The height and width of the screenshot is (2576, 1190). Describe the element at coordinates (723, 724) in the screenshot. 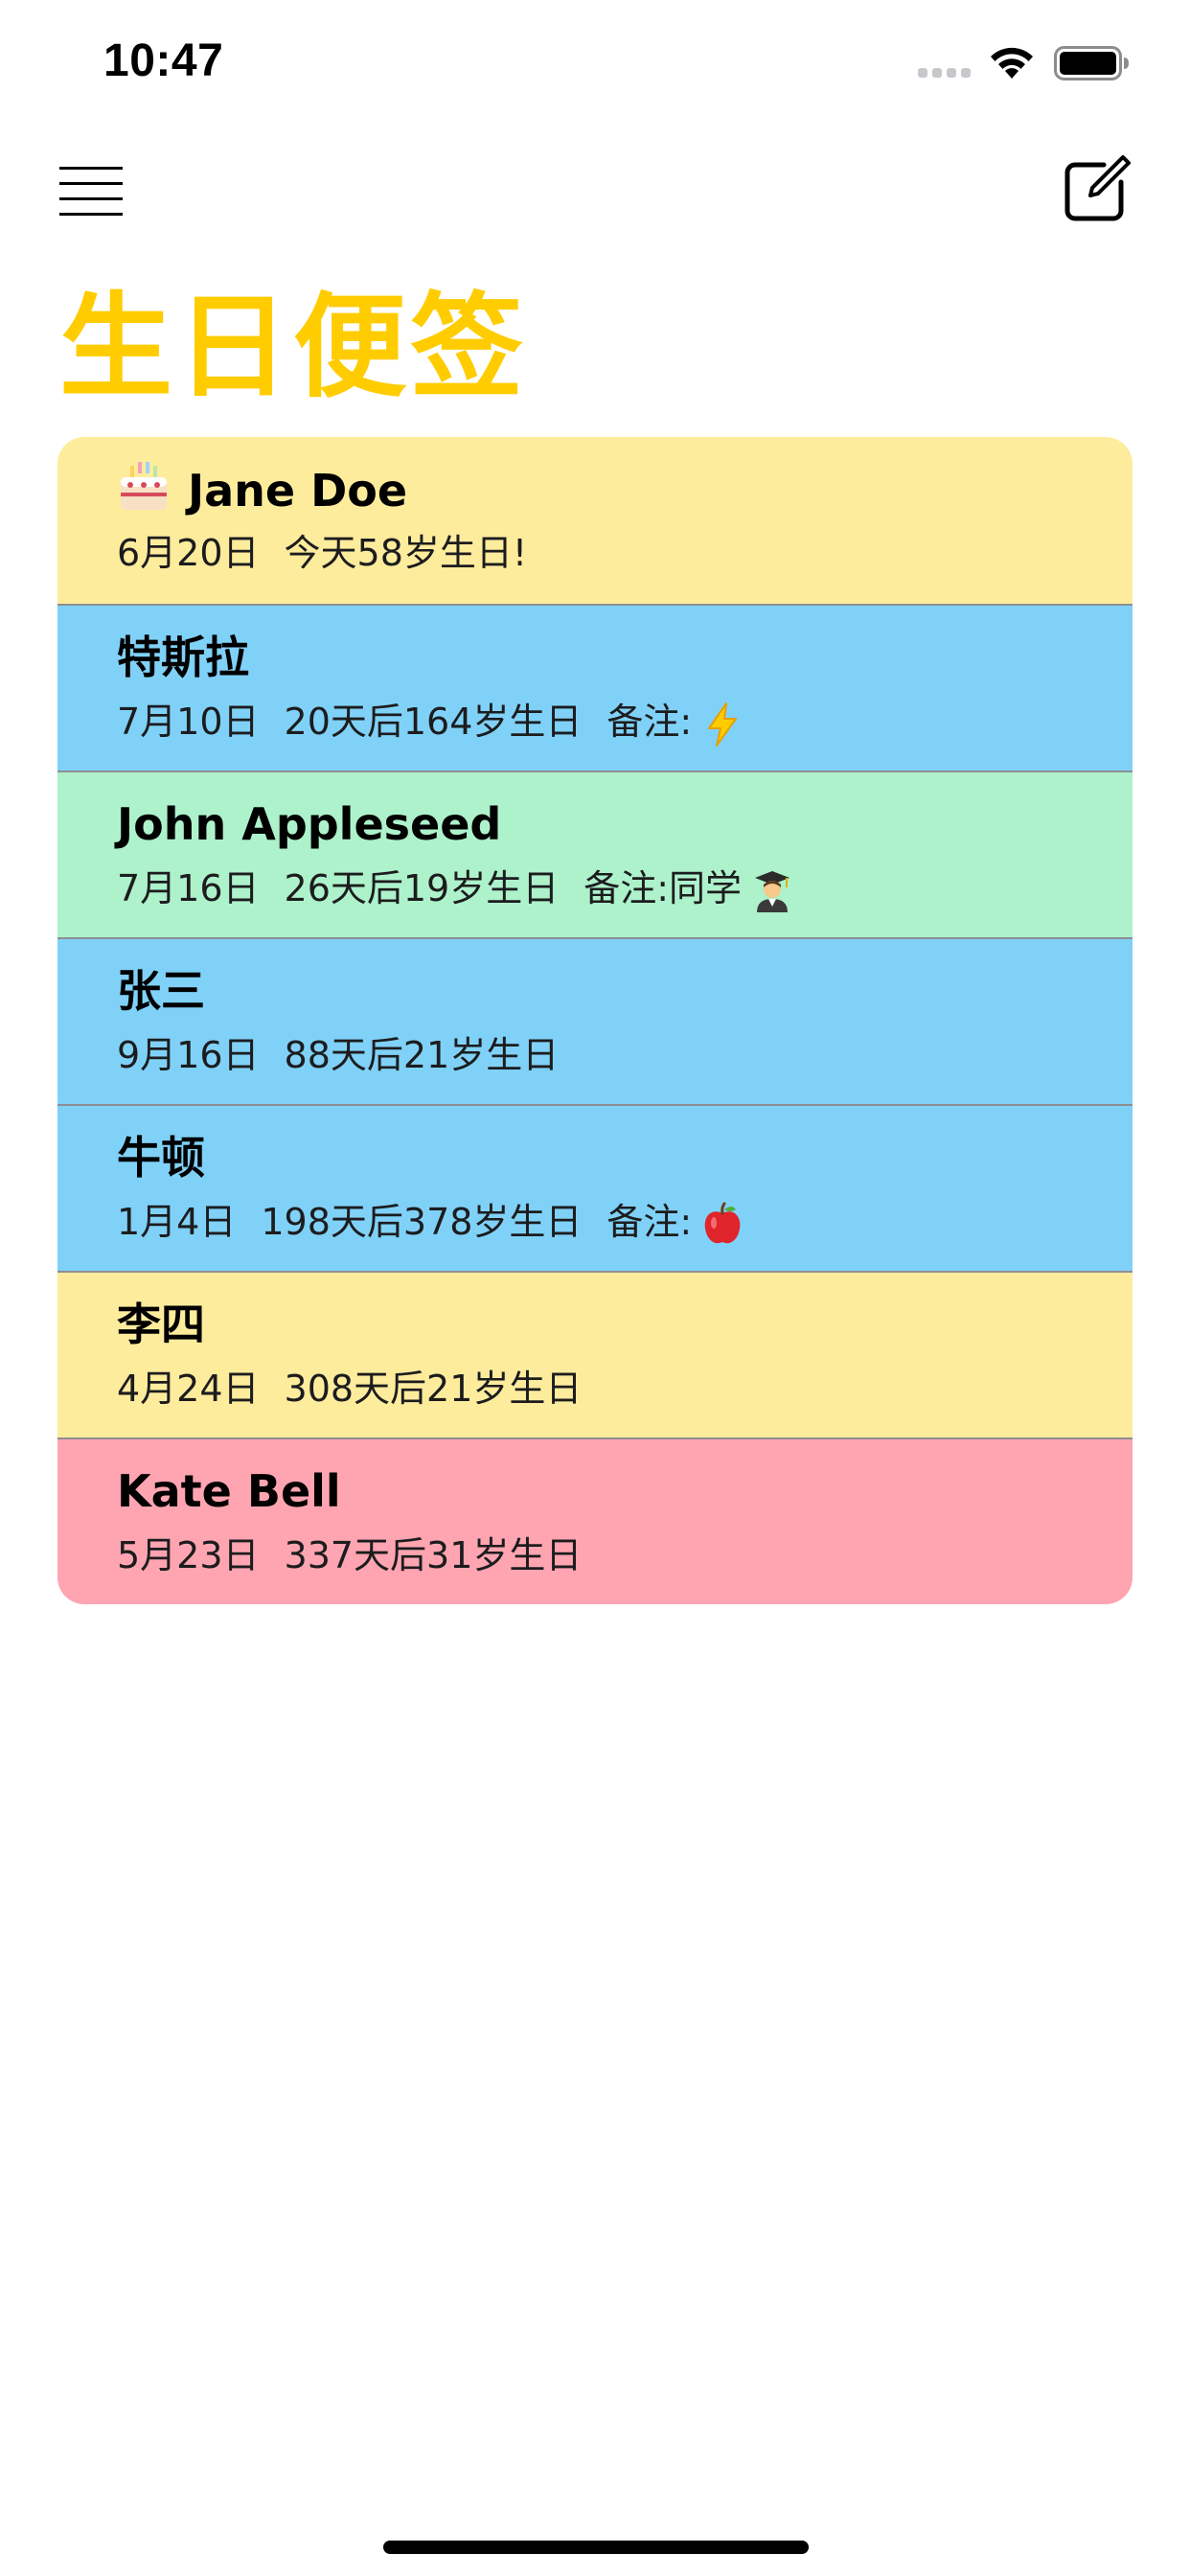

I see `lightning-icon` at that location.